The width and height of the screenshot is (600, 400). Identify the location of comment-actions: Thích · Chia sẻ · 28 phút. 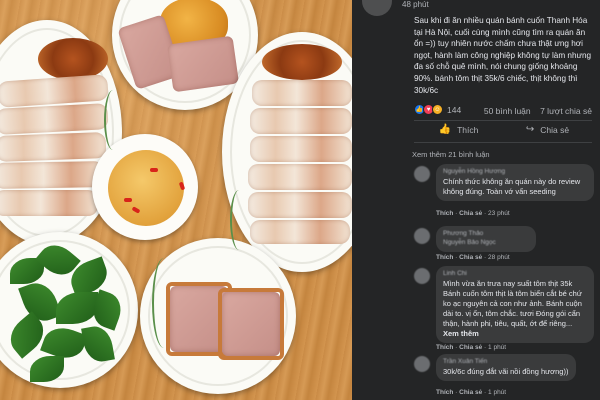
(473, 257).